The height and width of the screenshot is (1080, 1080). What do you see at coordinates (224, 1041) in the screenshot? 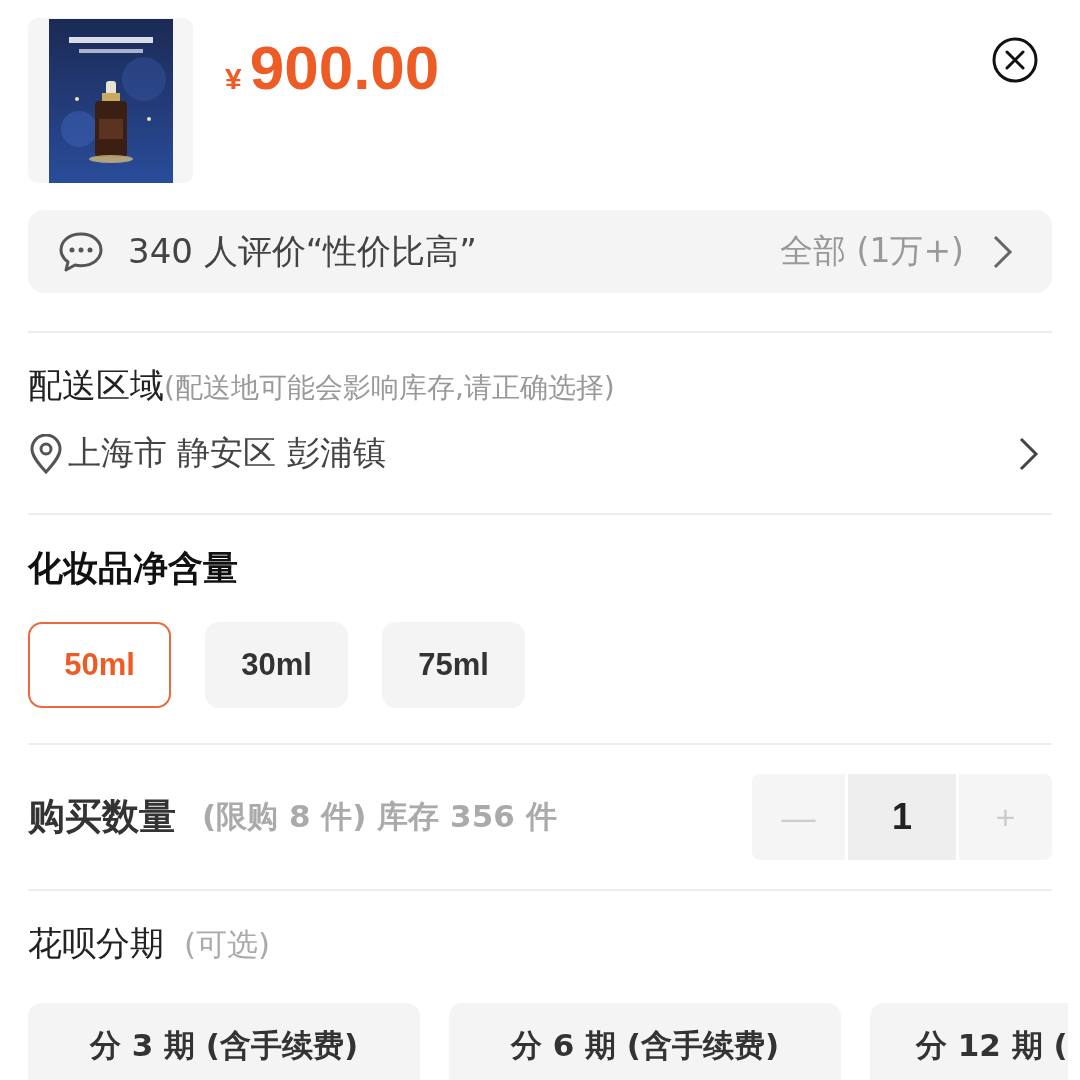
I see `installment-option: 分 3 期 (含手续费)` at bounding box center [224, 1041].